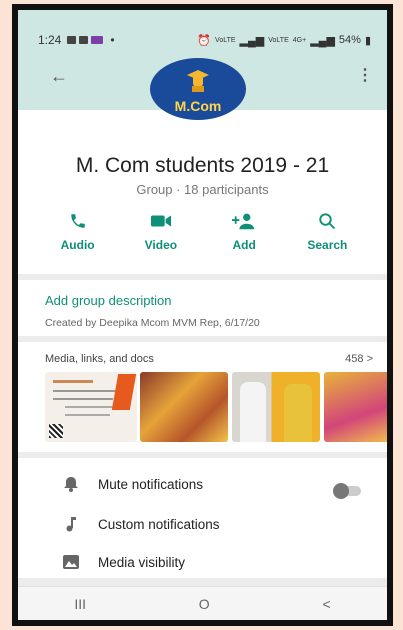 Image resolution: width=403 pixels, height=630 pixels. I want to click on media-count: 458 >, so click(359, 359).